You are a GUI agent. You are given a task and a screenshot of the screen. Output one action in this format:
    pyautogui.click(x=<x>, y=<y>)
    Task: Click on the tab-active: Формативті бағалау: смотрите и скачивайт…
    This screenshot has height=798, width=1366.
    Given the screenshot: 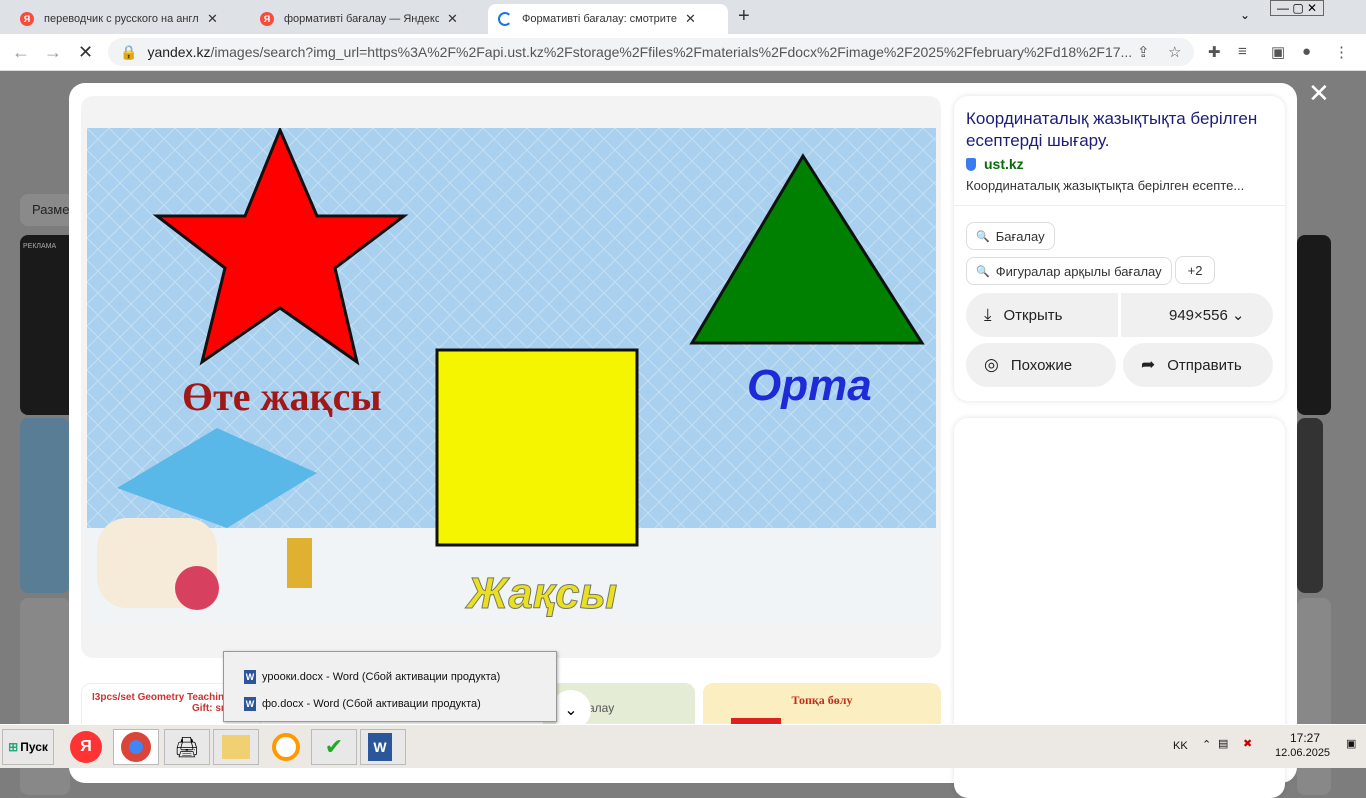 What is the action you would take?
    pyautogui.click(x=608, y=19)
    